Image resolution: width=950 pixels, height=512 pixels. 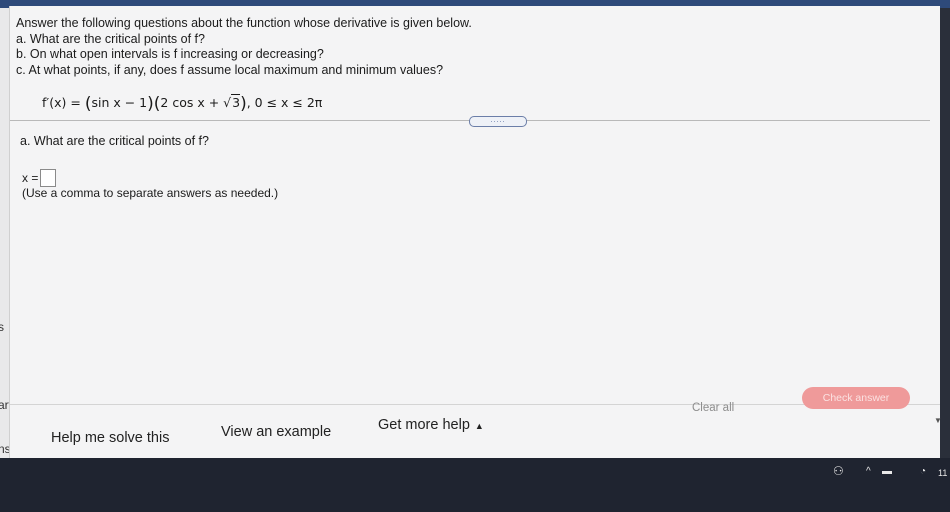 I want to click on footer-divider, so click(x=475, y=404).